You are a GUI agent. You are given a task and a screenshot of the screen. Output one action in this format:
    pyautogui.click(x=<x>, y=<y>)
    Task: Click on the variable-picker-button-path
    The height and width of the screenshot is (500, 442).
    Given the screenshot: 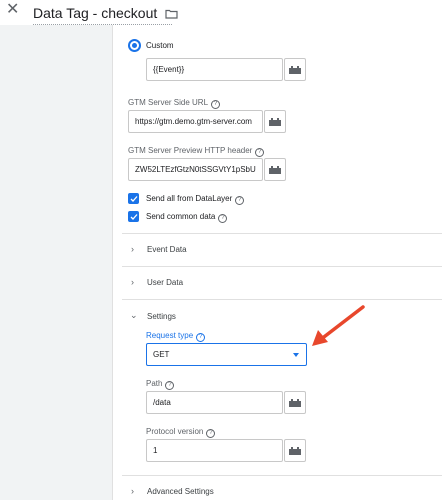 What is the action you would take?
    pyautogui.click(x=295, y=402)
    